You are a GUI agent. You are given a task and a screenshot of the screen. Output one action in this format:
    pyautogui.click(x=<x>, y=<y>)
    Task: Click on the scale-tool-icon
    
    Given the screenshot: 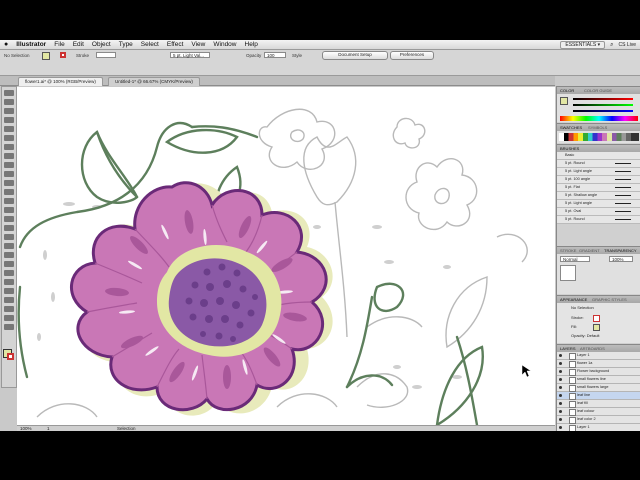 What is the action you would take?
    pyautogui.click(x=9, y=201)
    